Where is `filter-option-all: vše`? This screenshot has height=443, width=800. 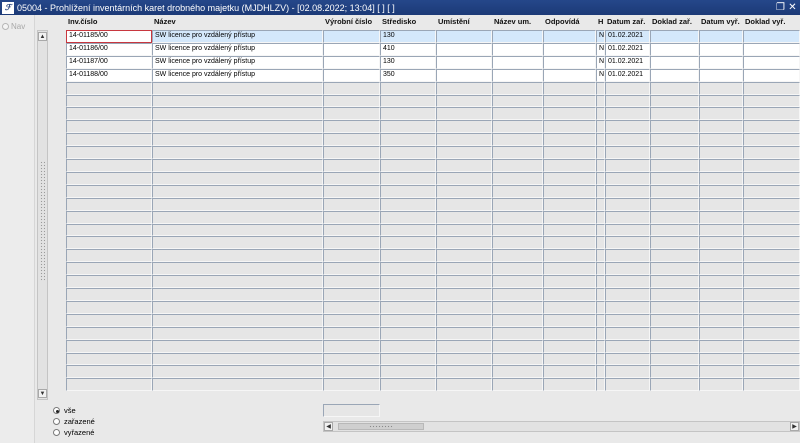 filter-option-all: vše is located at coordinates (74, 410).